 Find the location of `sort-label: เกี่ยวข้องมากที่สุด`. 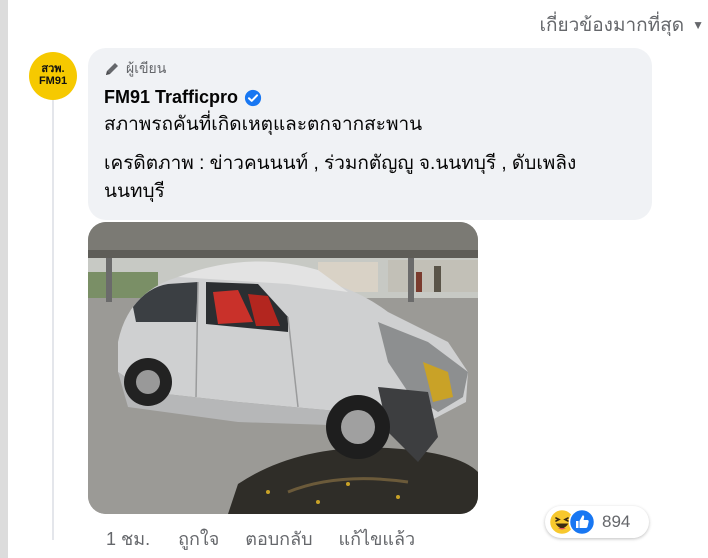

sort-label: เกี่ยวข้องมากที่สุด is located at coordinates (612, 25).